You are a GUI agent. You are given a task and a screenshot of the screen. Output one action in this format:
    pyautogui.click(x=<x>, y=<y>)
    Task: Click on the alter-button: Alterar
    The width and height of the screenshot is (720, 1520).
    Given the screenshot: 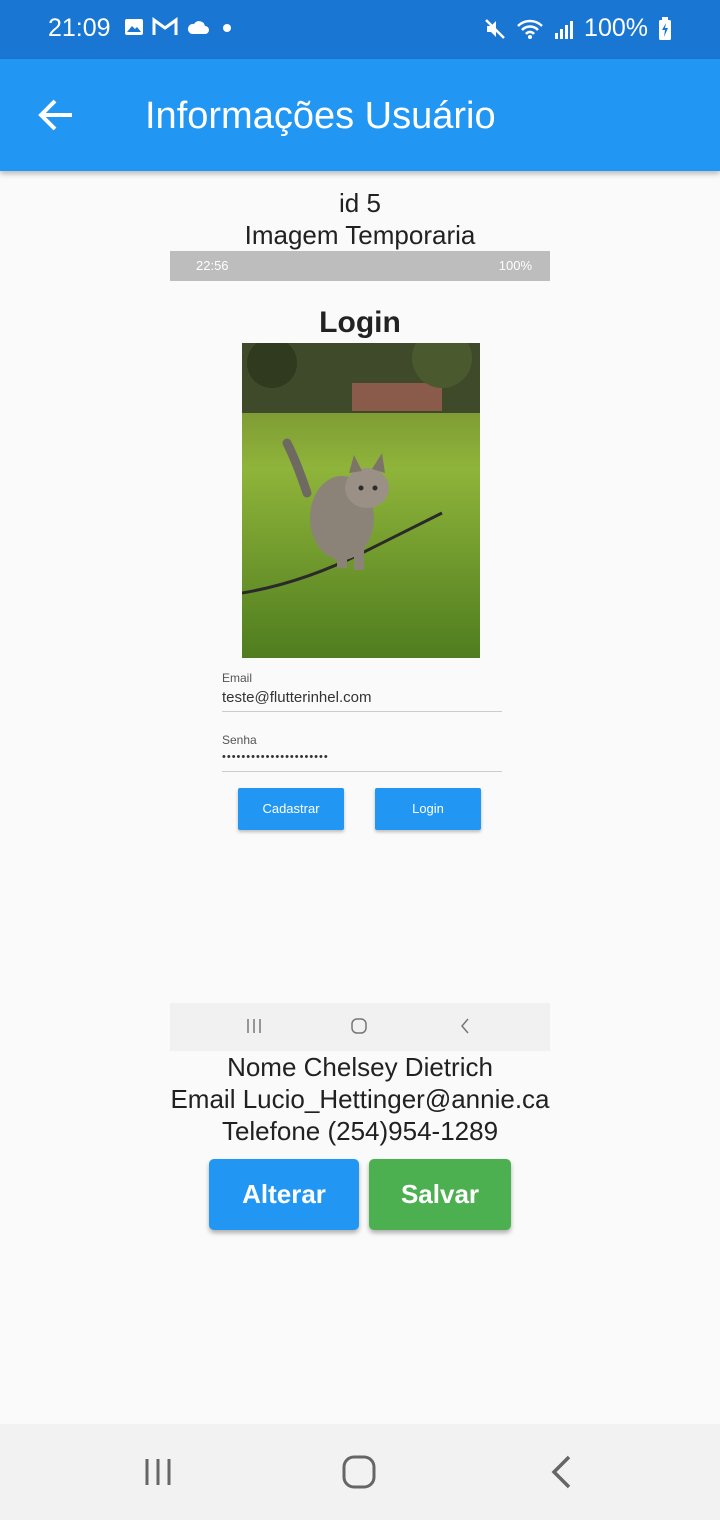 What is the action you would take?
    pyautogui.click(x=284, y=1194)
    